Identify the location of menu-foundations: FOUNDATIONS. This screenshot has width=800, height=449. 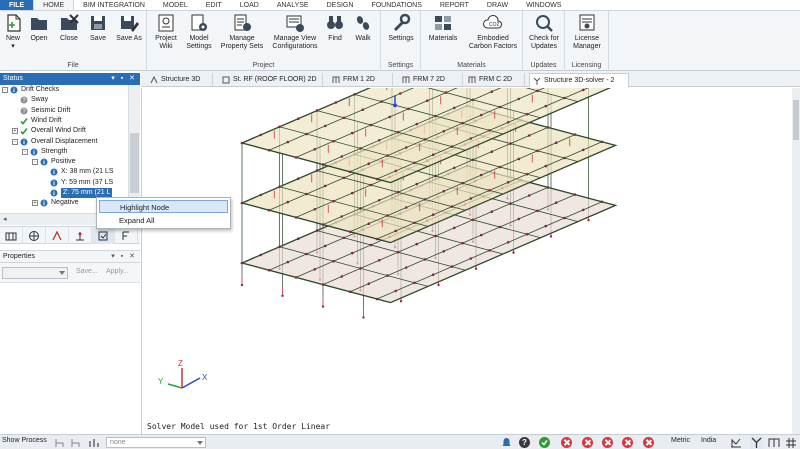
(396, 5).